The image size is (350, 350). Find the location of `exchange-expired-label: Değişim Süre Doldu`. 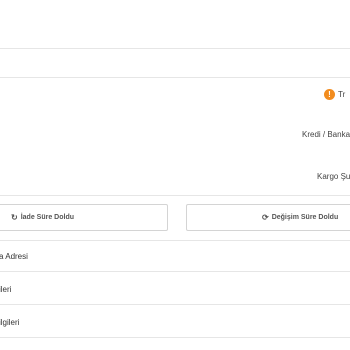

exchange-expired-label: Değişim Süre Doldu is located at coordinates (305, 217).